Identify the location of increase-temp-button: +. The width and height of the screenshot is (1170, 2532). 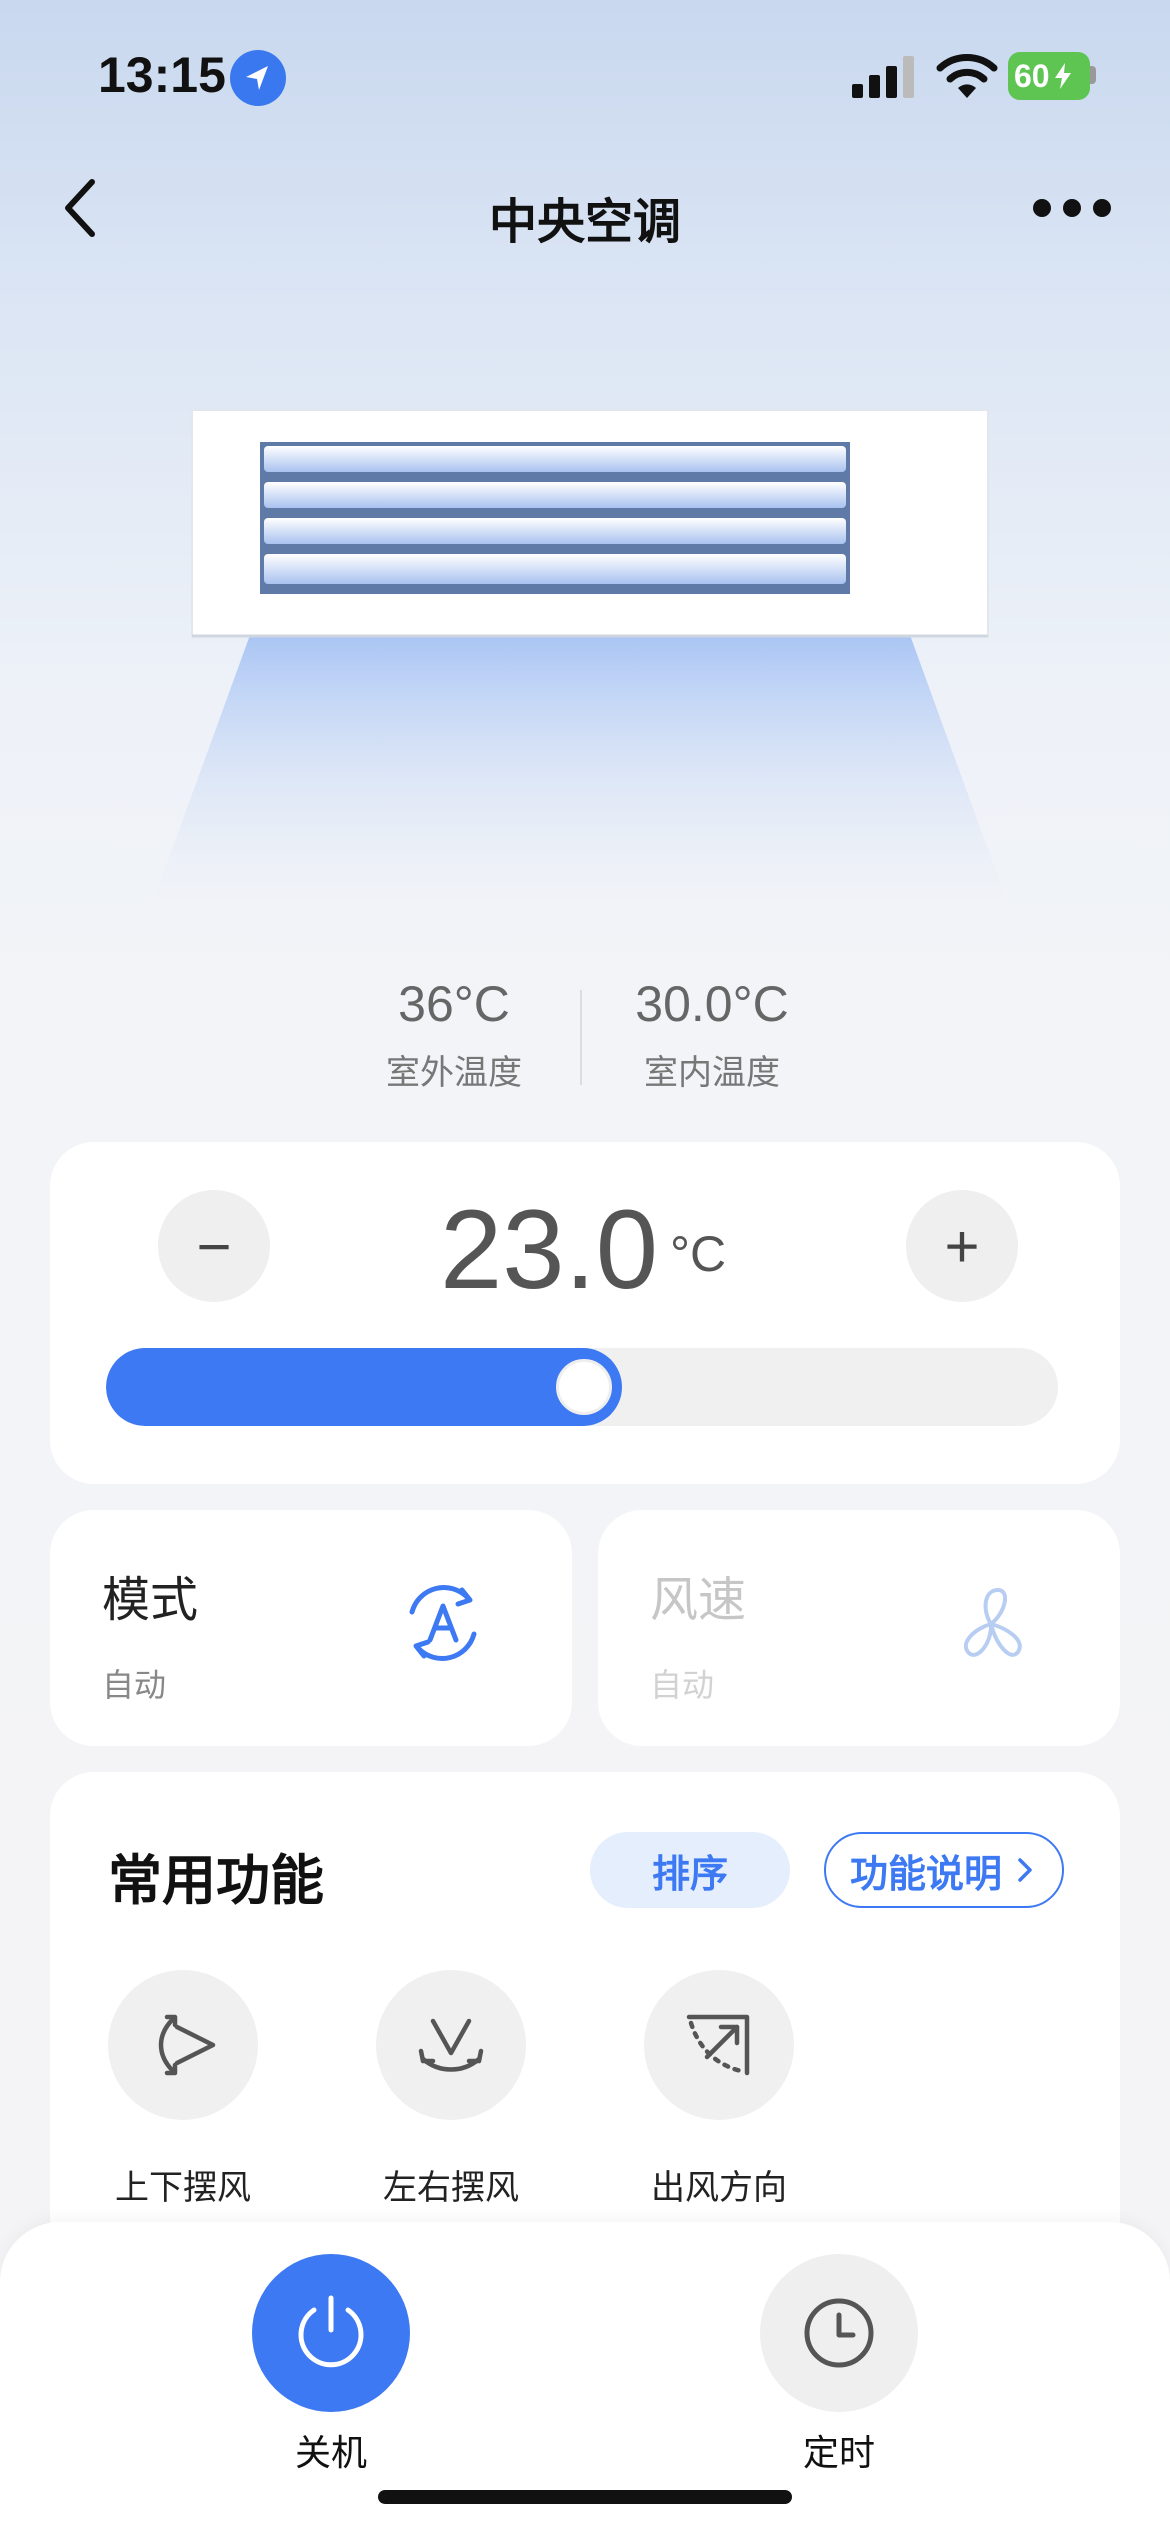
(962, 1246).